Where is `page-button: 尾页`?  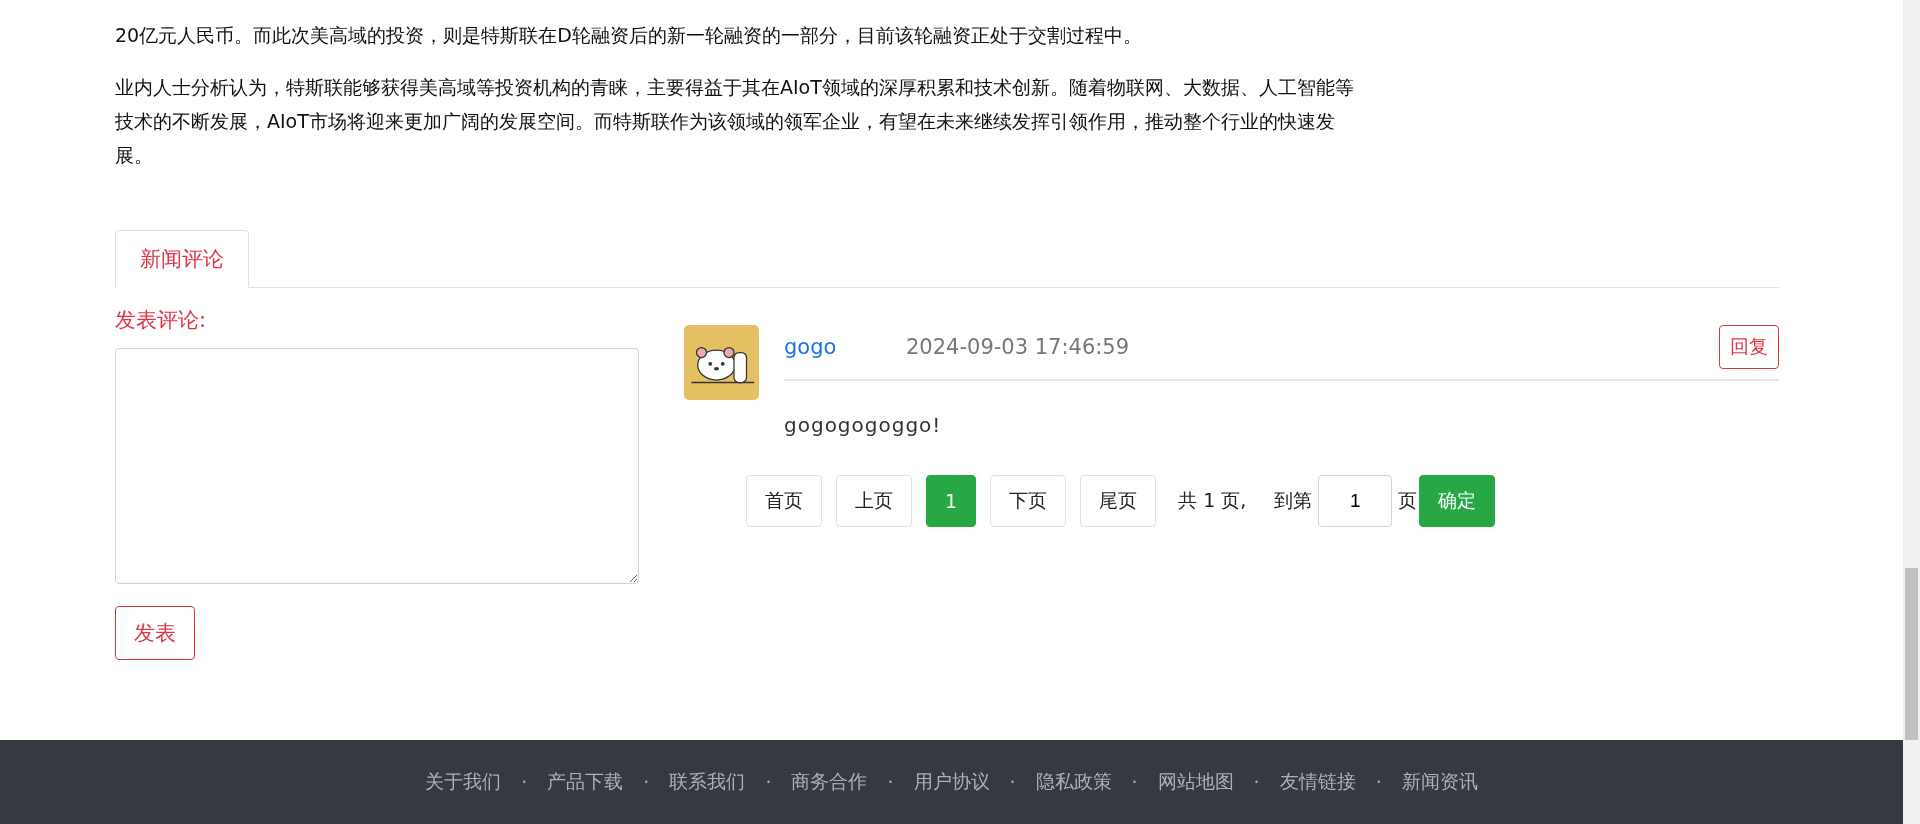 page-button: 尾页 is located at coordinates (1118, 501).